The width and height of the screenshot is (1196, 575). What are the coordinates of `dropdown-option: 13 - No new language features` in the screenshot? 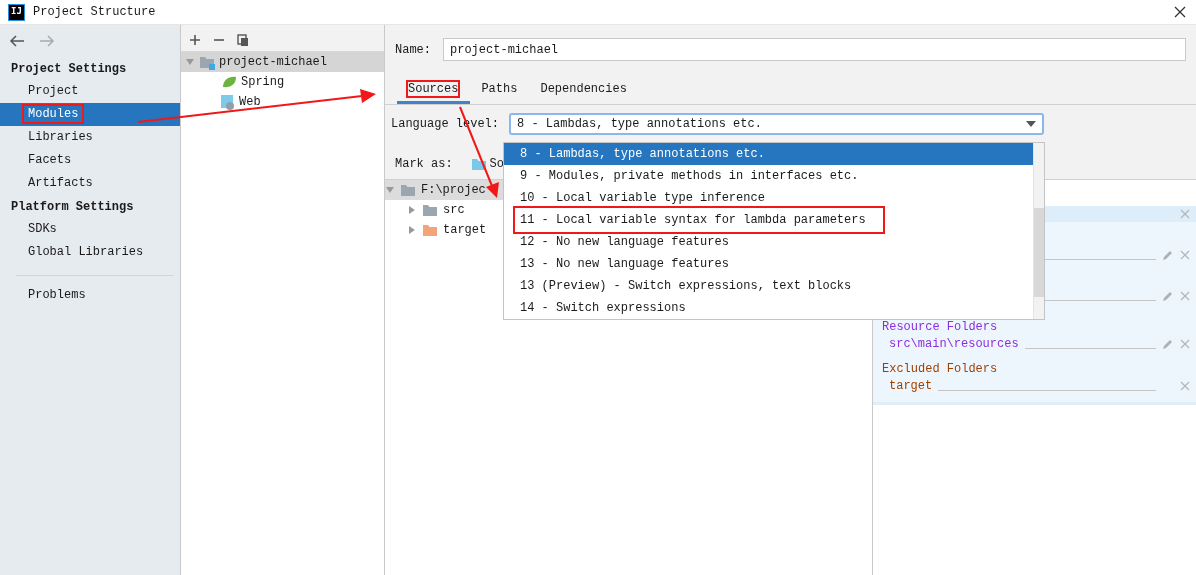 It's located at (768, 264).